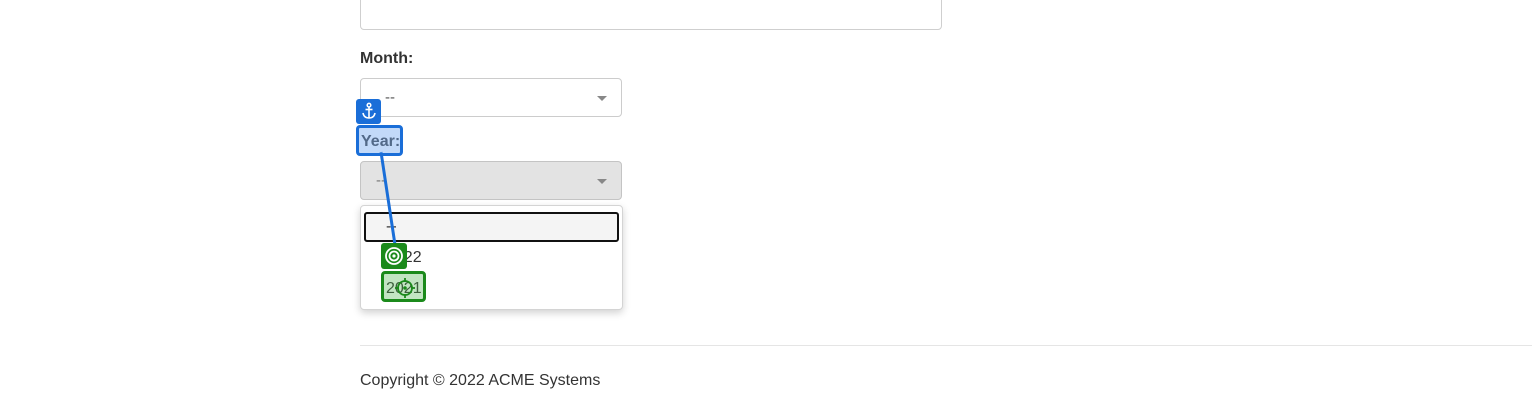 This screenshot has height=409, width=1532. I want to click on previous-field-input, so click(651, 15).